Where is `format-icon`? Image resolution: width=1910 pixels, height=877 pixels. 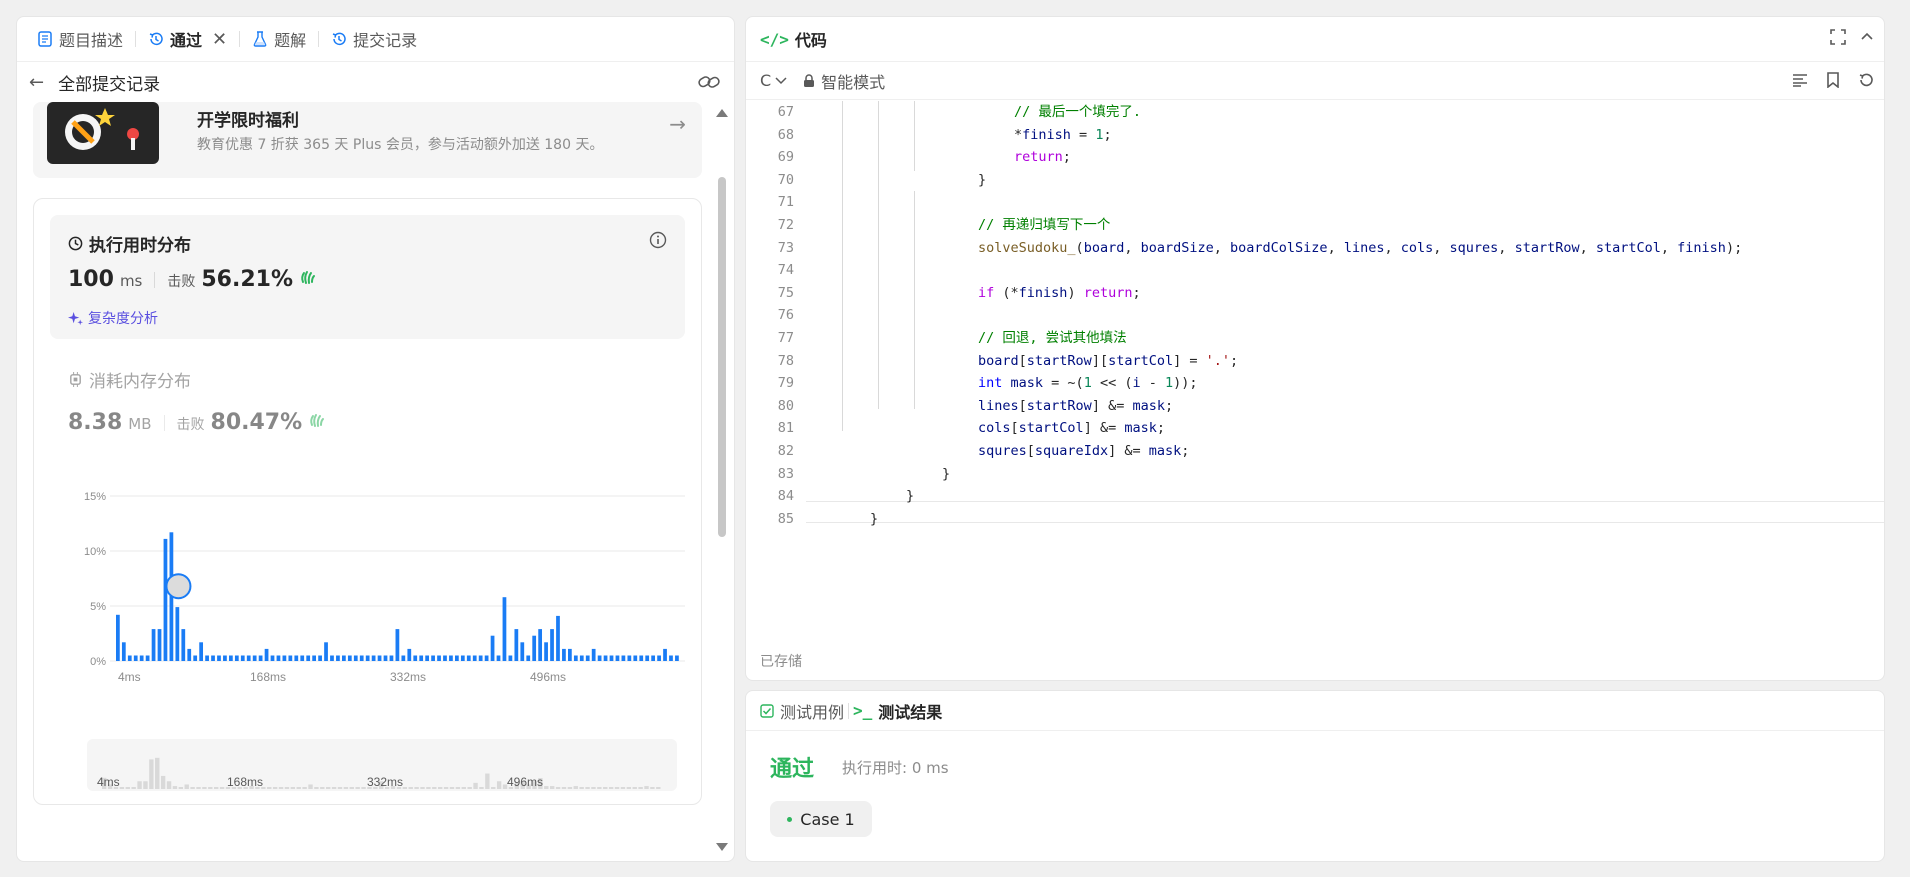
format-icon is located at coordinates (1800, 82).